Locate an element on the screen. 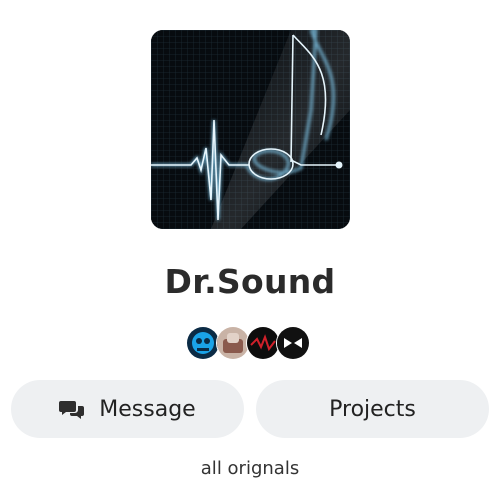 This screenshot has width=500, height=500. chat-bubbles-icon is located at coordinates (72, 409).